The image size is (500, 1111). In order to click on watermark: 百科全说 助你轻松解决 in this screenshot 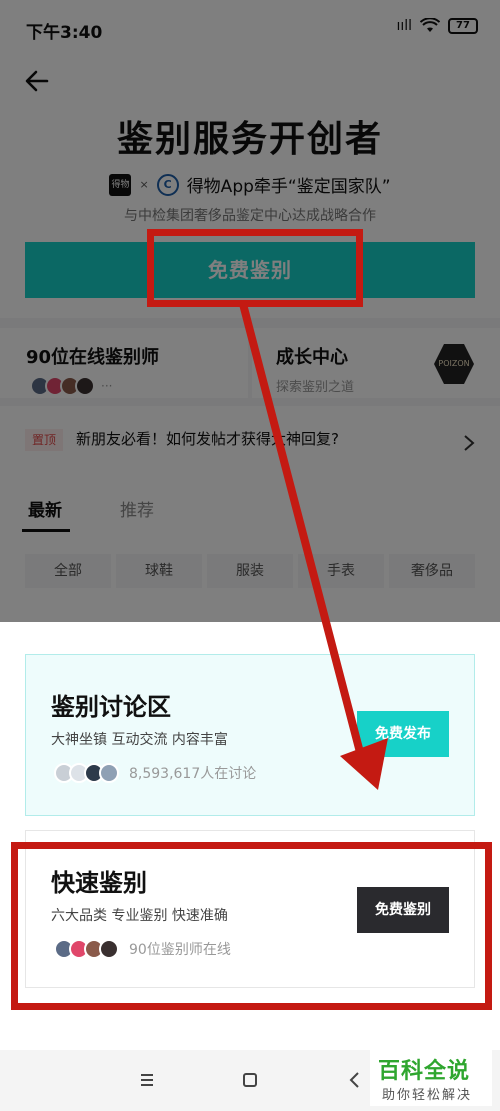, I will do `click(431, 1078)`.